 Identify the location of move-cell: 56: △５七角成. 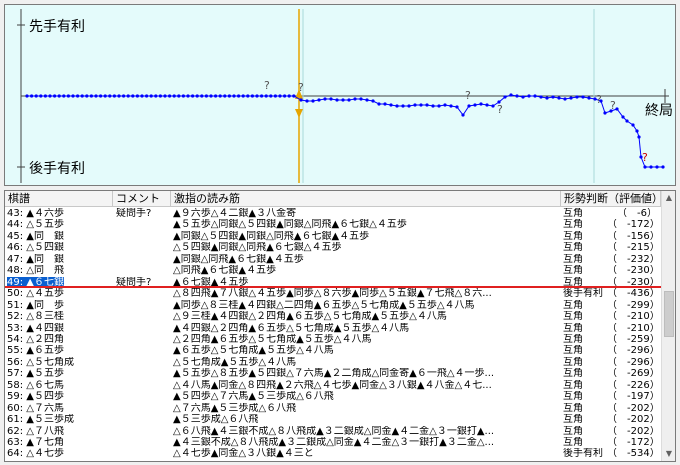
(58, 362).